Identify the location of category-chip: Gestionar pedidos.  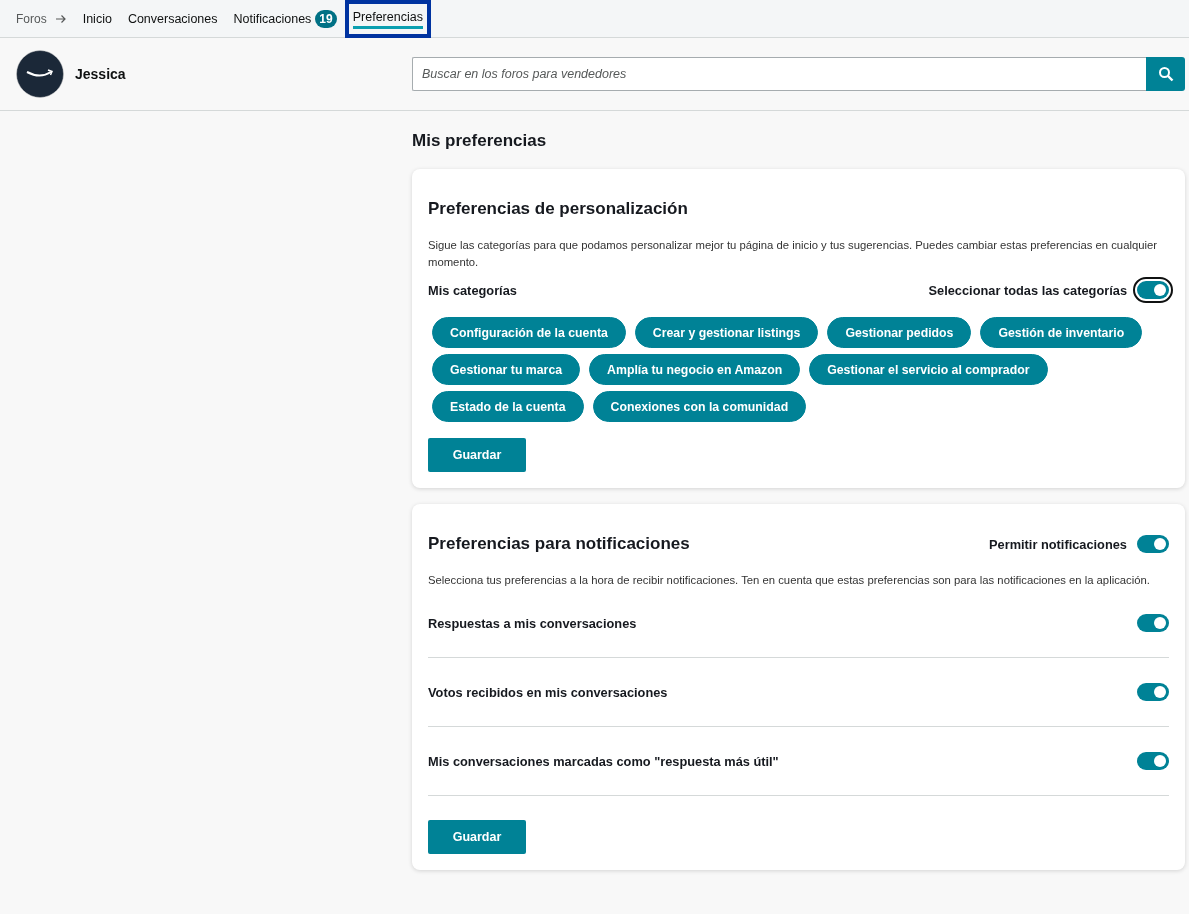
(899, 332).